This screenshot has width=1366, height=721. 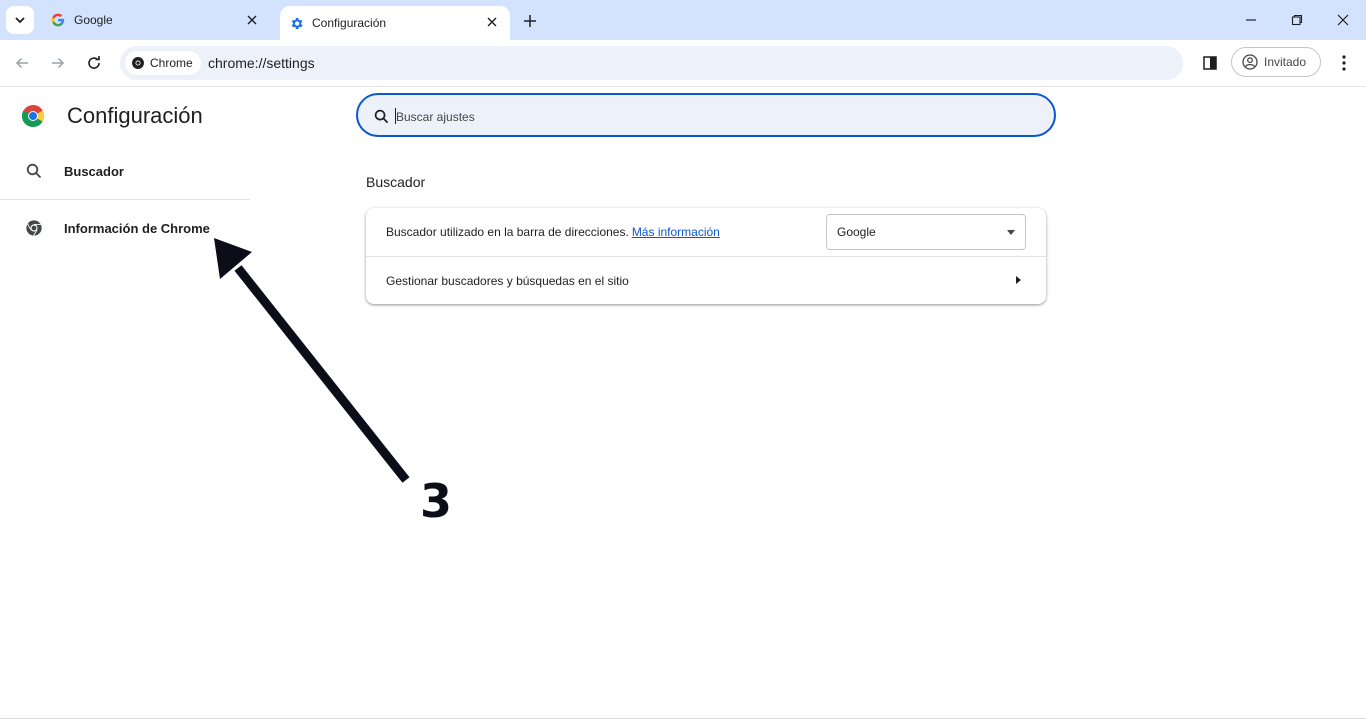 What do you see at coordinates (683, 718) in the screenshot?
I see `window-bottom-border` at bounding box center [683, 718].